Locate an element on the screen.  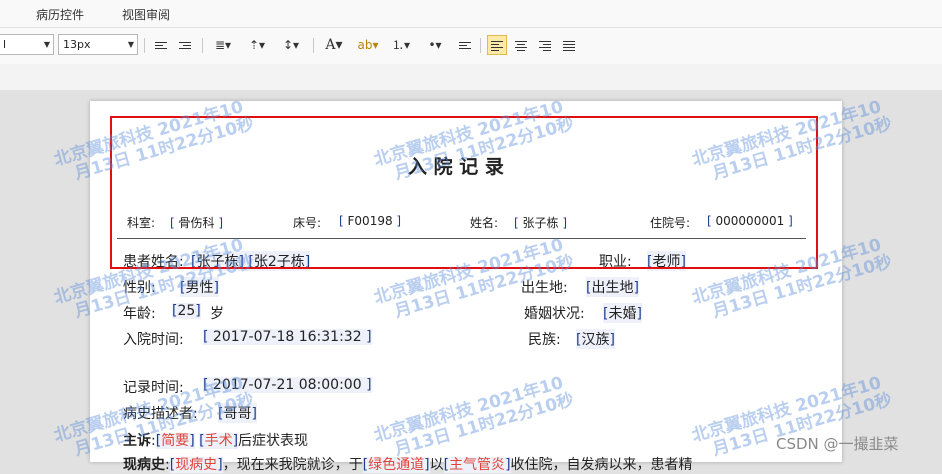
present-illness-value: 现病史 is located at coordinates (196, 465).